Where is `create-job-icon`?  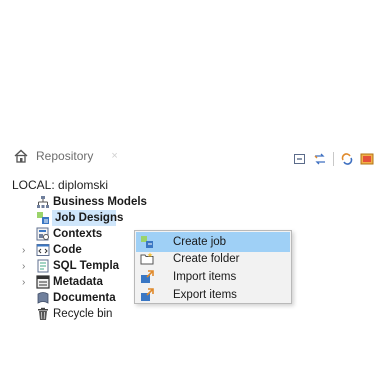
create-job-icon is located at coordinates (147, 242).